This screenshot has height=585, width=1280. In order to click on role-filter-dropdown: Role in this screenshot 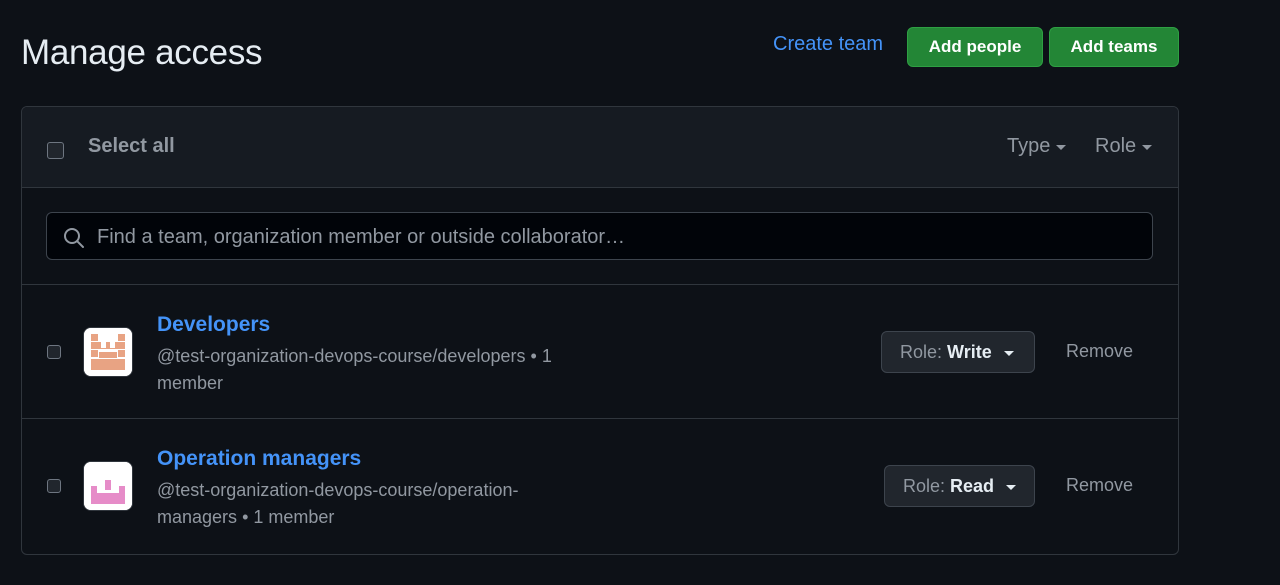, I will do `click(1124, 146)`.